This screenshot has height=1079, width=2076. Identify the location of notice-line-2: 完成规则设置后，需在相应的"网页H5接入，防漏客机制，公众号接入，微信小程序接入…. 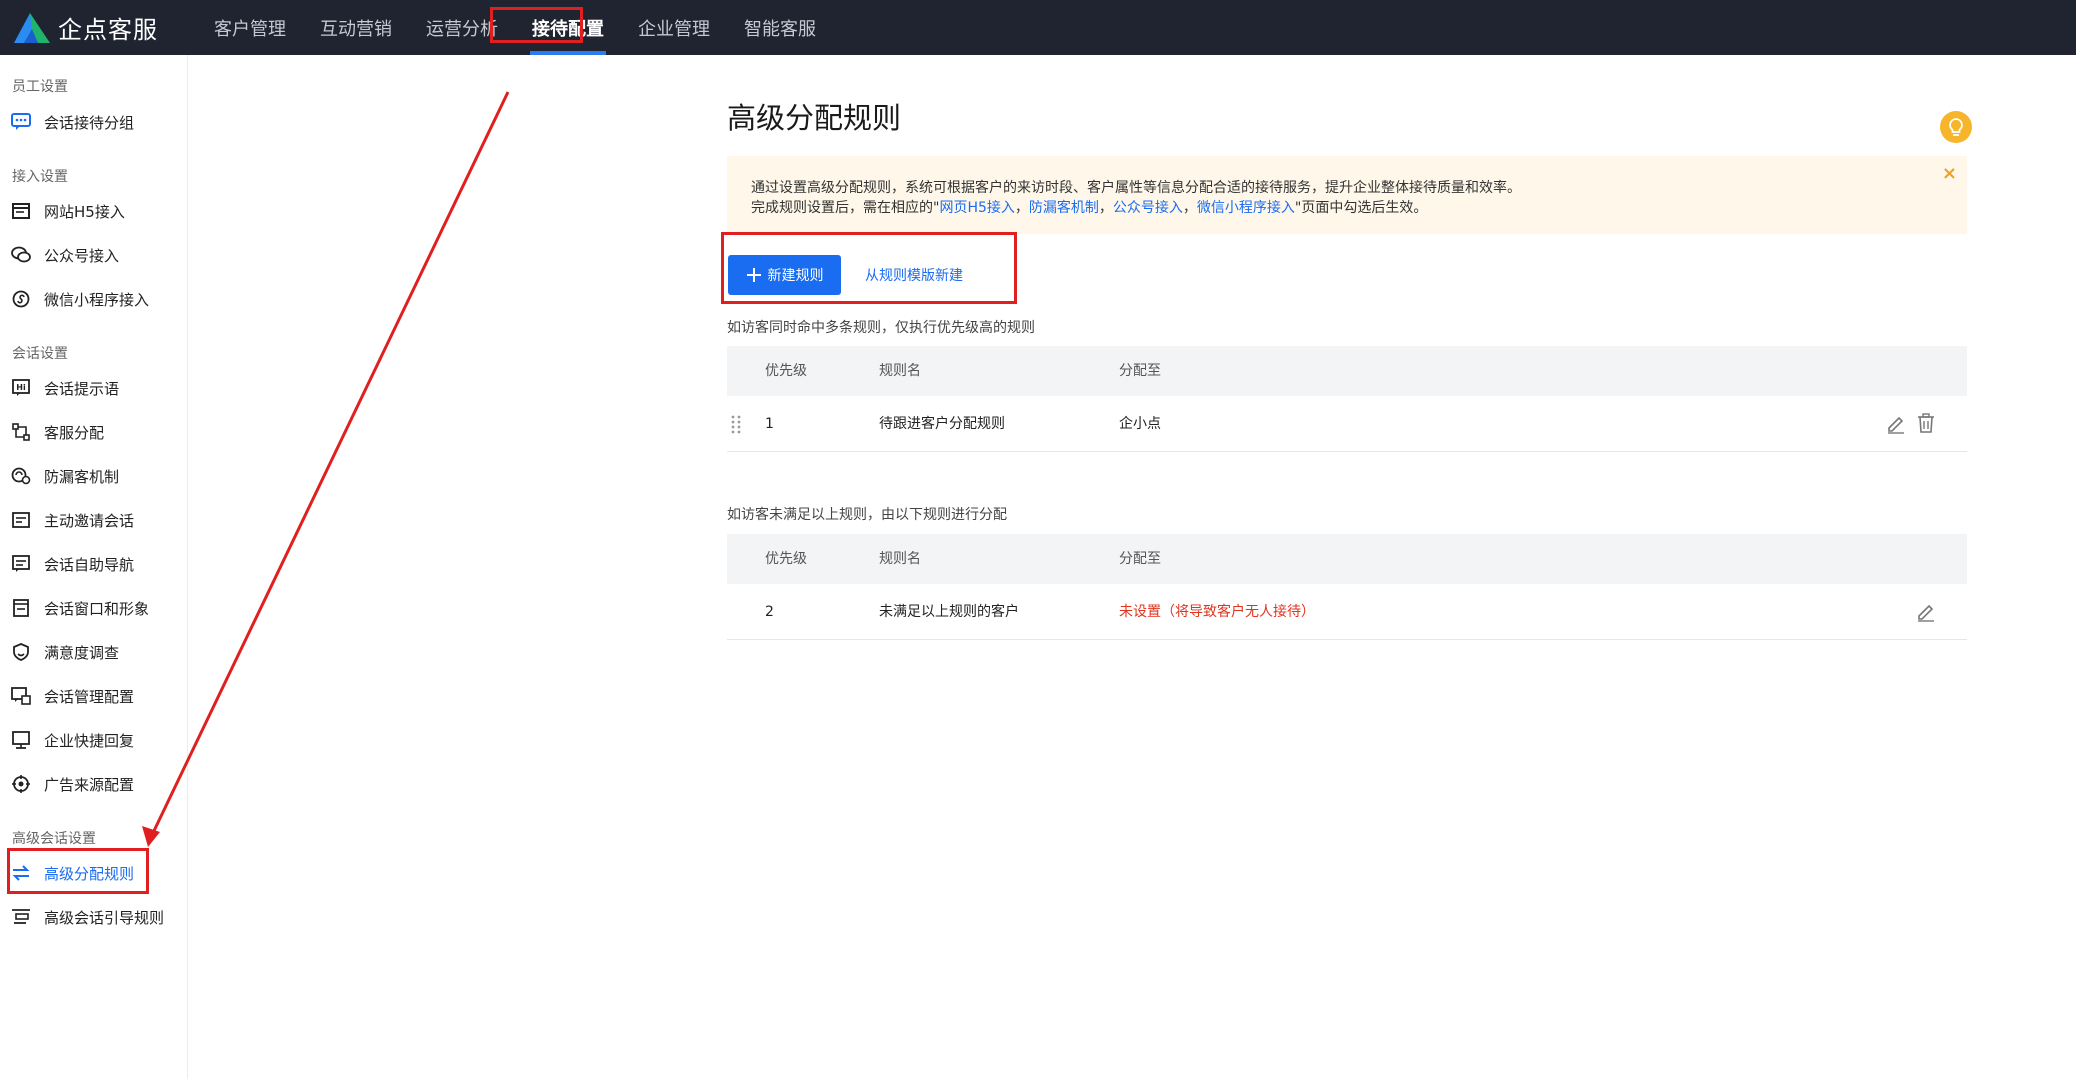
(1089, 208).